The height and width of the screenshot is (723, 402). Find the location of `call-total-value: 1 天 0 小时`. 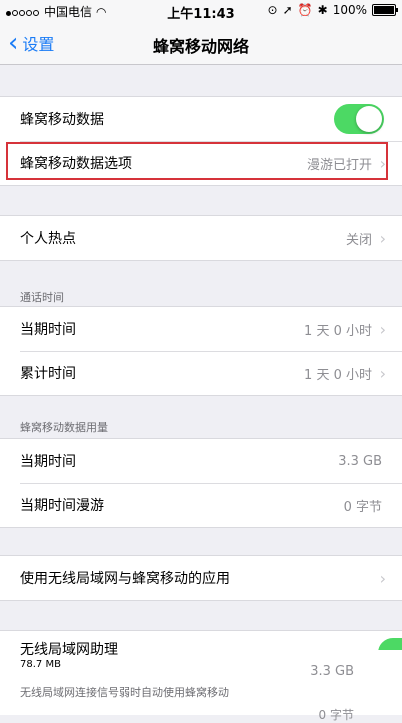

call-total-value: 1 天 0 小时 is located at coordinates (338, 375).